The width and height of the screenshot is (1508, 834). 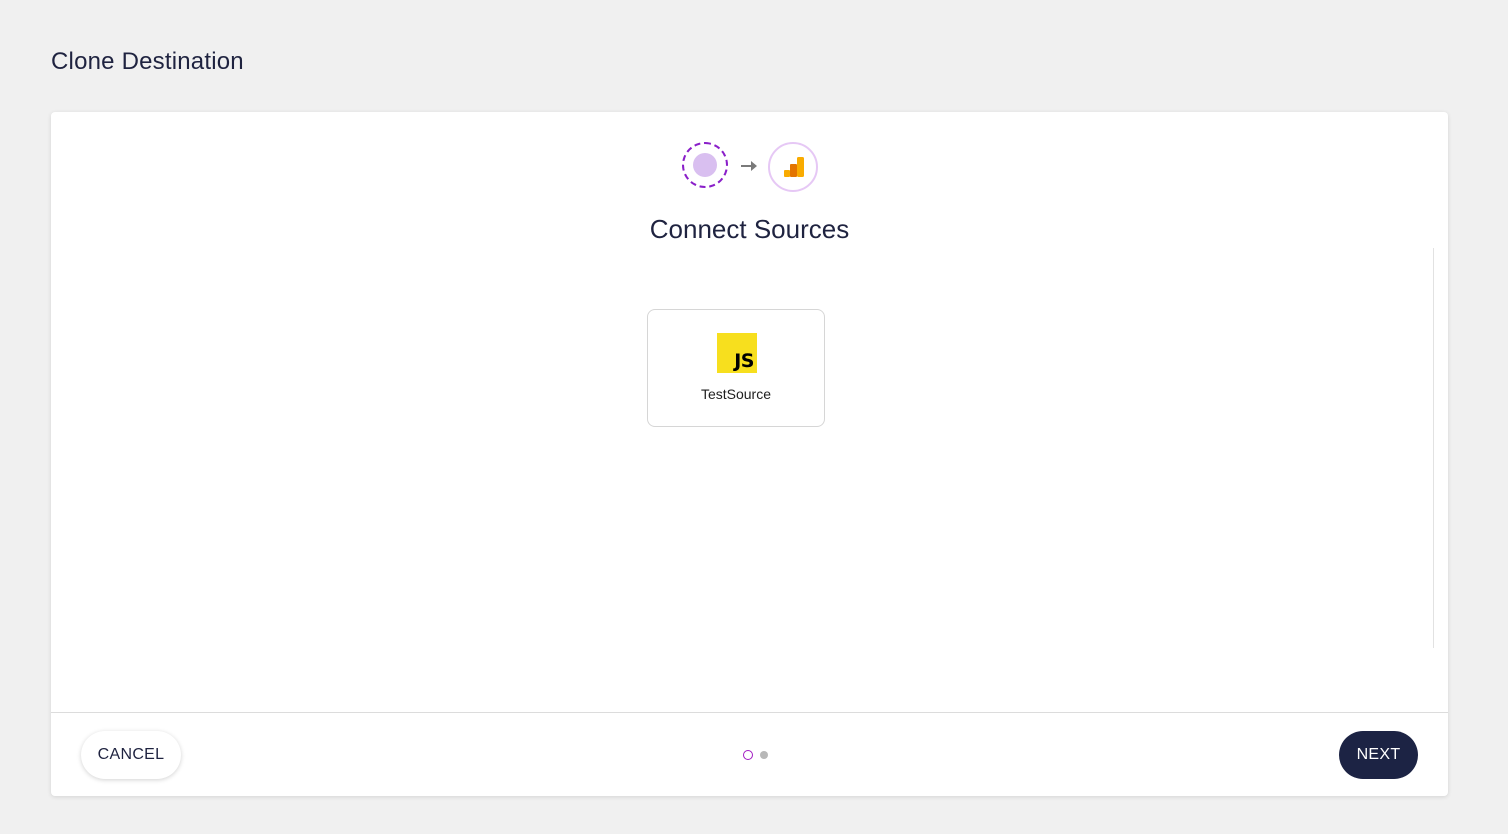 I want to click on javascript-icon-text: JS, so click(x=744, y=361).